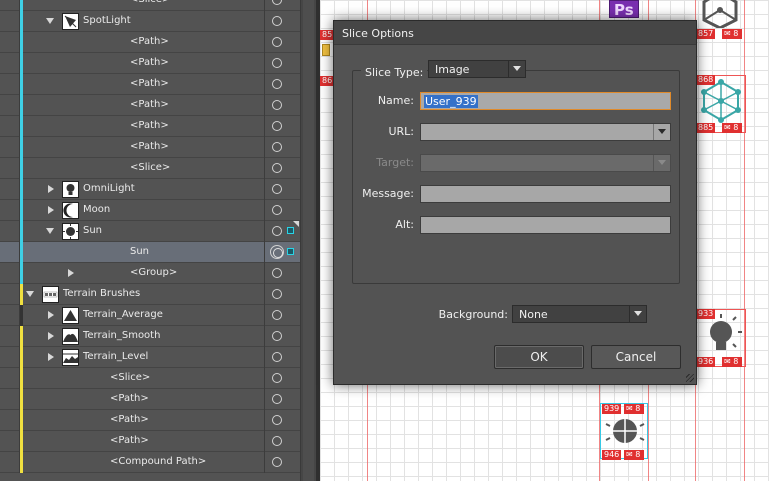  What do you see at coordinates (545, 194) in the screenshot?
I see `message-field` at bounding box center [545, 194].